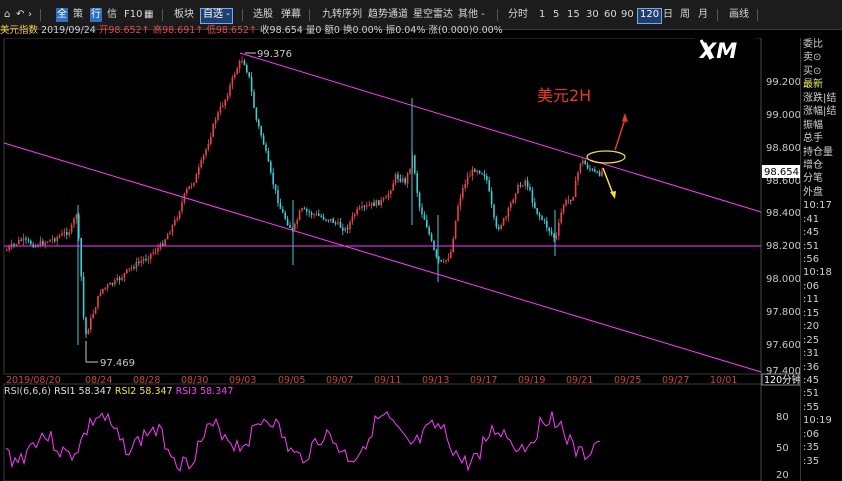 This screenshot has height=481, width=842. What do you see at coordinates (184, 15) in the screenshot?
I see `toolbar-button-sector: 板块` at bounding box center [184, 15].